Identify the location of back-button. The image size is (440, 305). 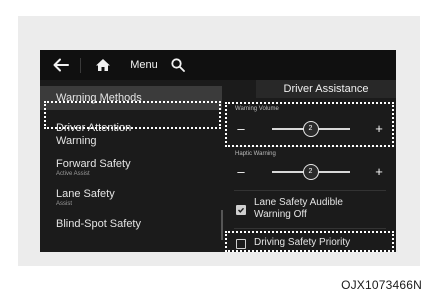
(61, 65).